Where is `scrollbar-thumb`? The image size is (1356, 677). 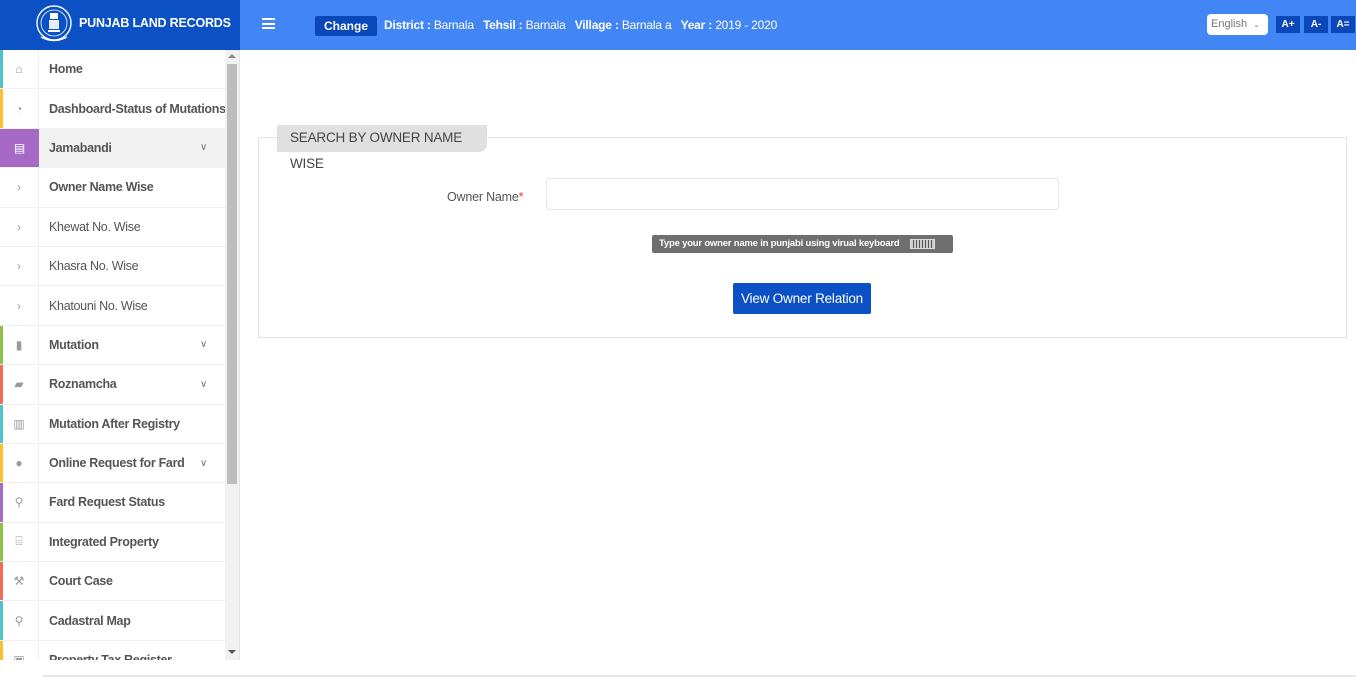 scrollbar-thumb is located at coordinates (232, 274).